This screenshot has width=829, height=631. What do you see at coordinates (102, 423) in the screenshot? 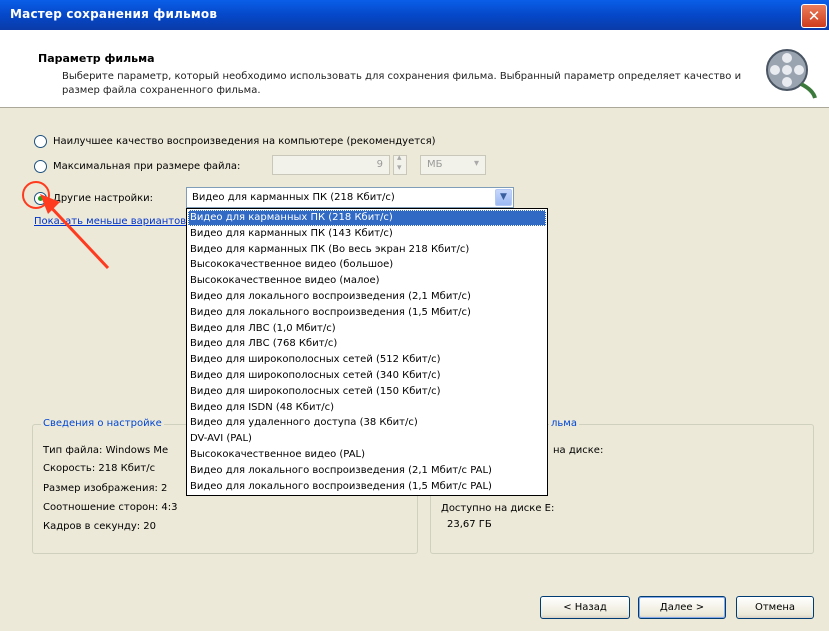
I see `settings-info-legend: Сведения о настройке` at bounding box center [102, 423].